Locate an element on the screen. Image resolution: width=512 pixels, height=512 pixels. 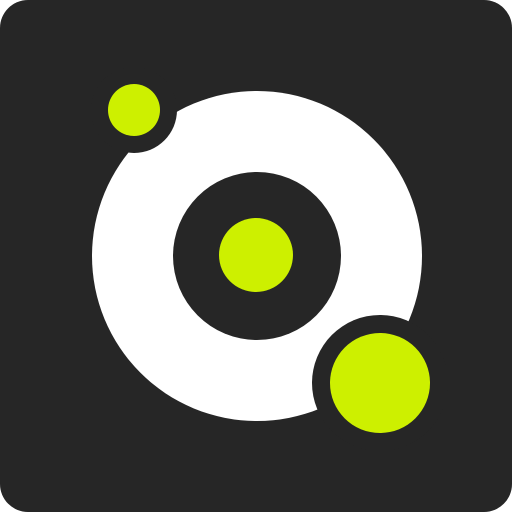
large-orbit-dot is located at coordinates (380, 383).